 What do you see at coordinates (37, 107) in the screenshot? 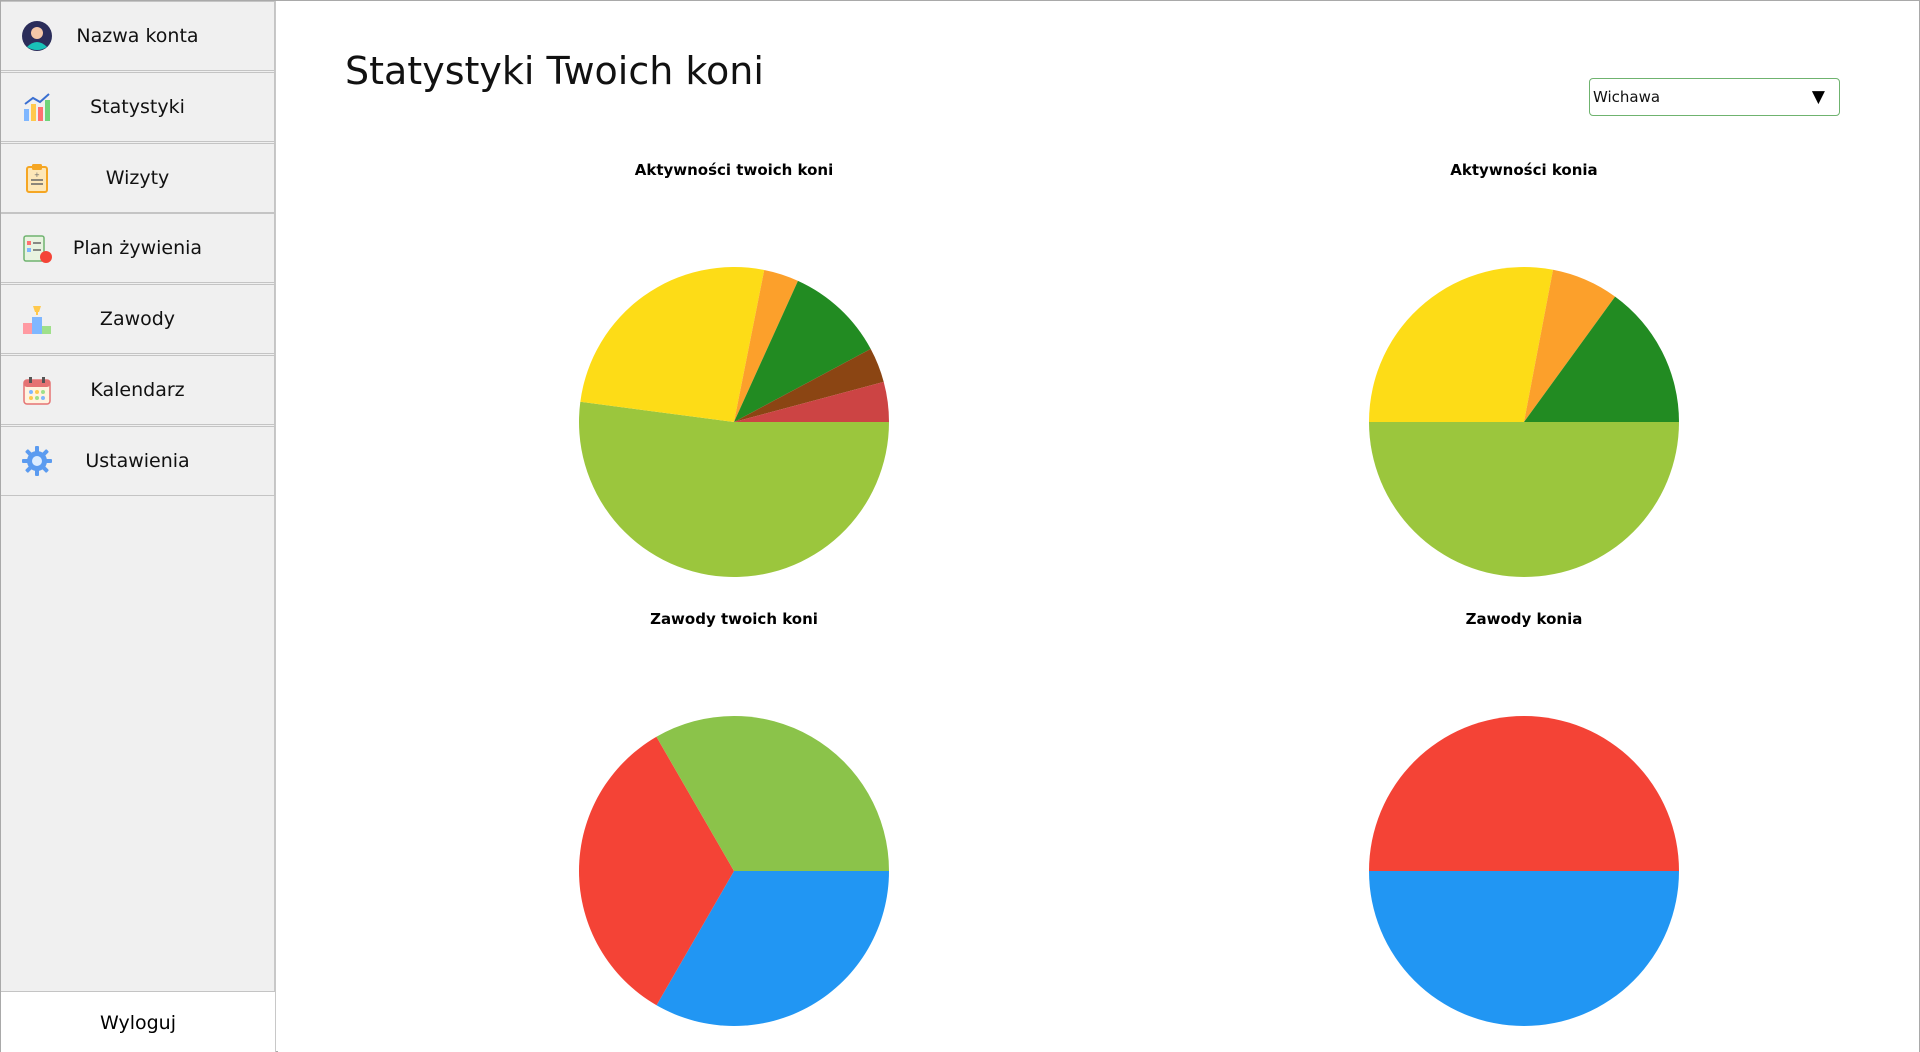
I see `bar-chart-icon` at bounding box center [37, 107].